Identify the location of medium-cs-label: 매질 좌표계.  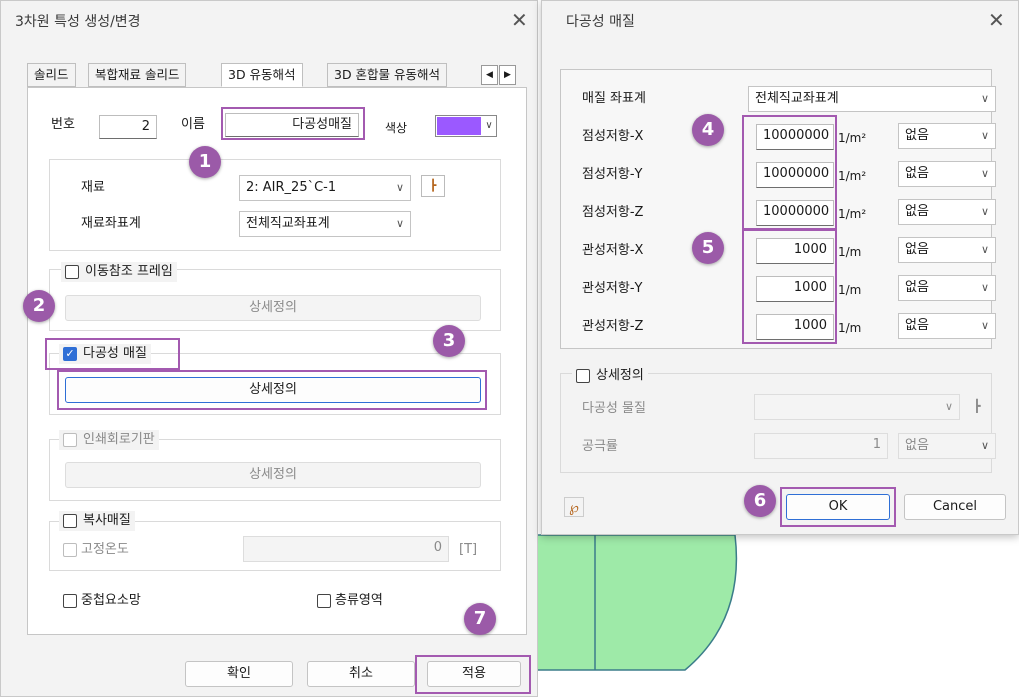
(614, 98).